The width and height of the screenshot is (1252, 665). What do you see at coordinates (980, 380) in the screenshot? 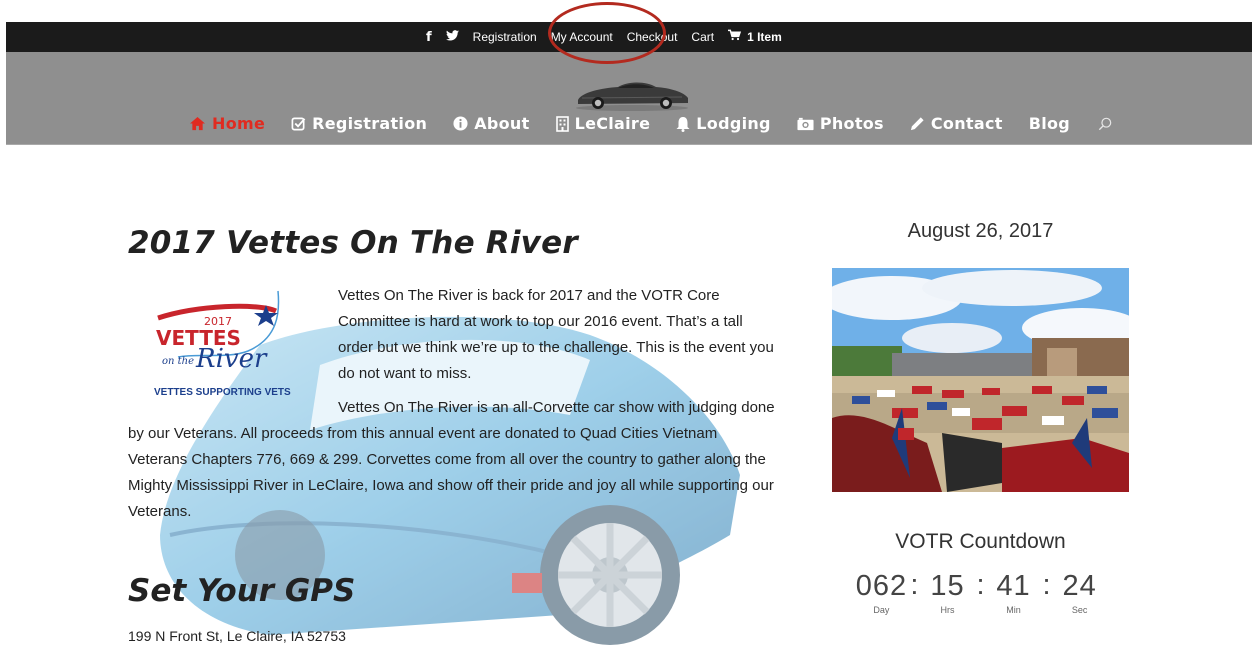
I see `event-photo` at bounding box center [980, 380].